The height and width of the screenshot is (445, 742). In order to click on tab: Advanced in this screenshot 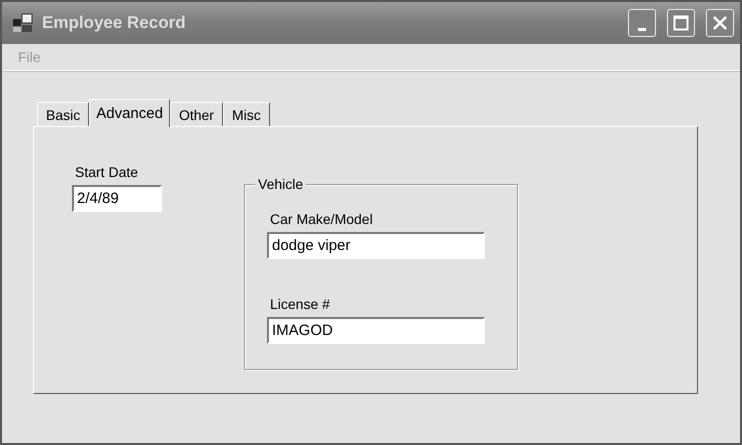, I will do `click(129, 113)`.